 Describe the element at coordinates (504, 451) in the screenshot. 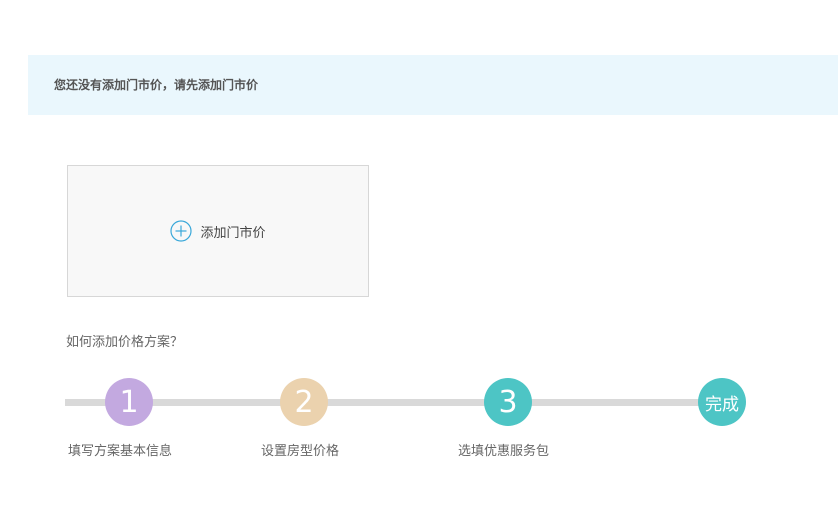

I see `step-3-label: 选填优惠服务包` at that location.